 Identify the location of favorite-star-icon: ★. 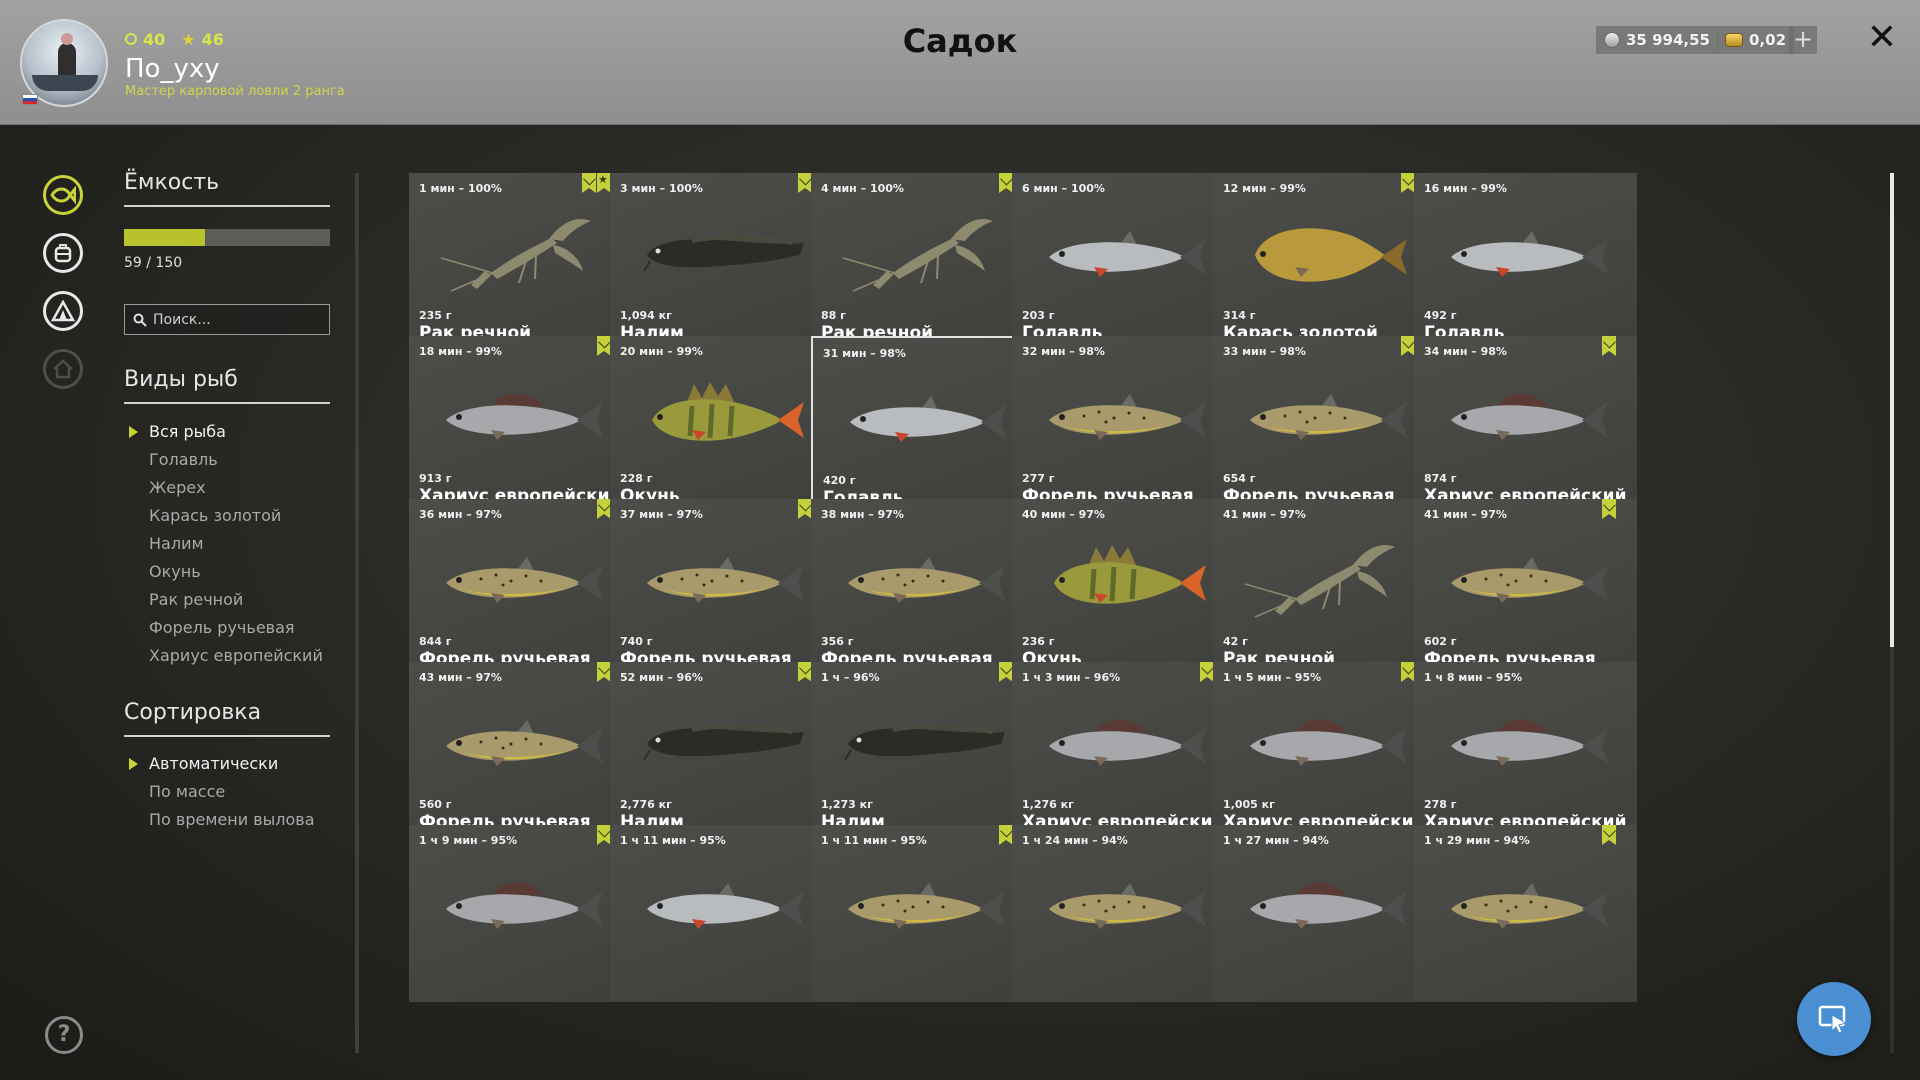
(604, 183).